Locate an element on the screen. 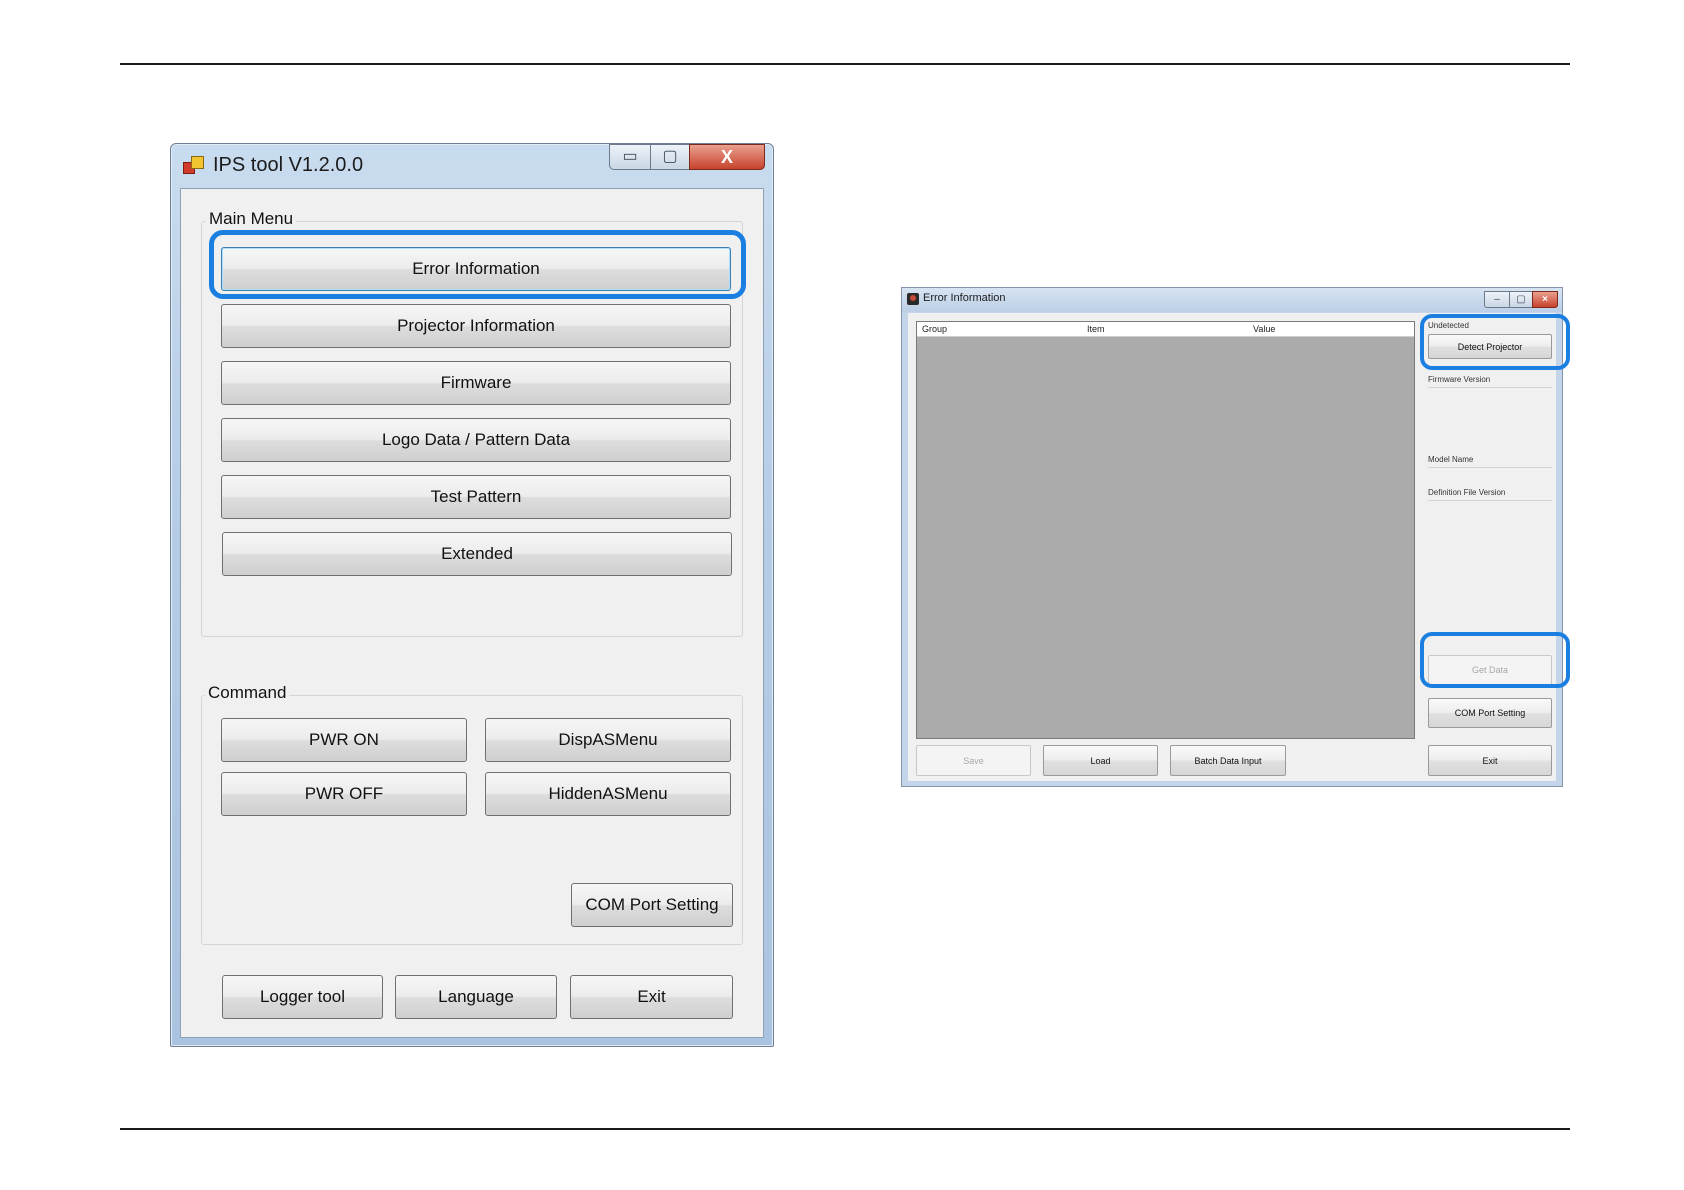  minimize-icon: ▭ is located at coordinates (630, 156).